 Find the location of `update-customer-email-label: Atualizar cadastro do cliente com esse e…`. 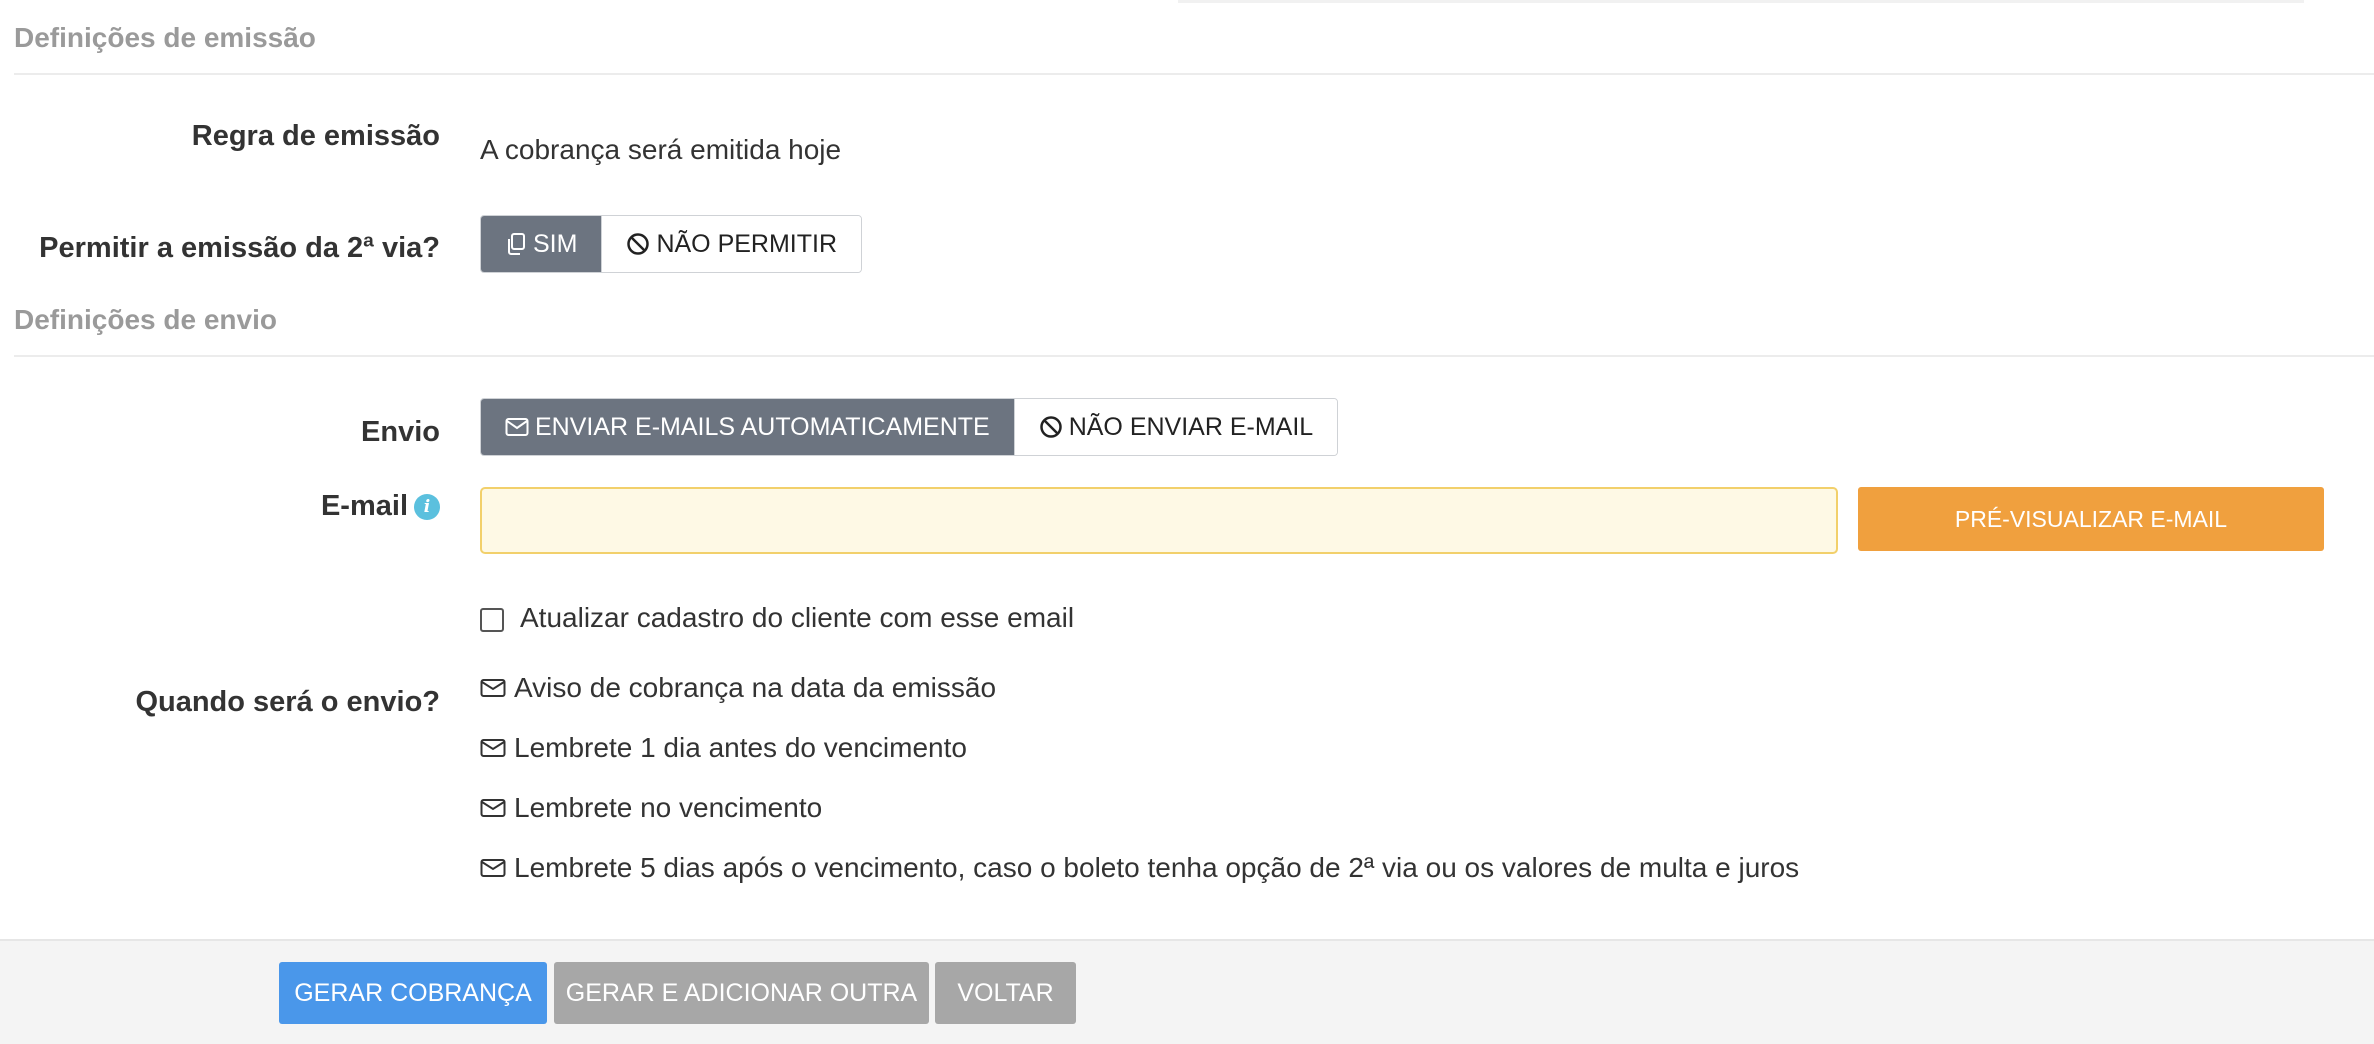

update-customer-email-label: Atualizar cadastro do cliente com esse e… is located at coordinates (797, 617).